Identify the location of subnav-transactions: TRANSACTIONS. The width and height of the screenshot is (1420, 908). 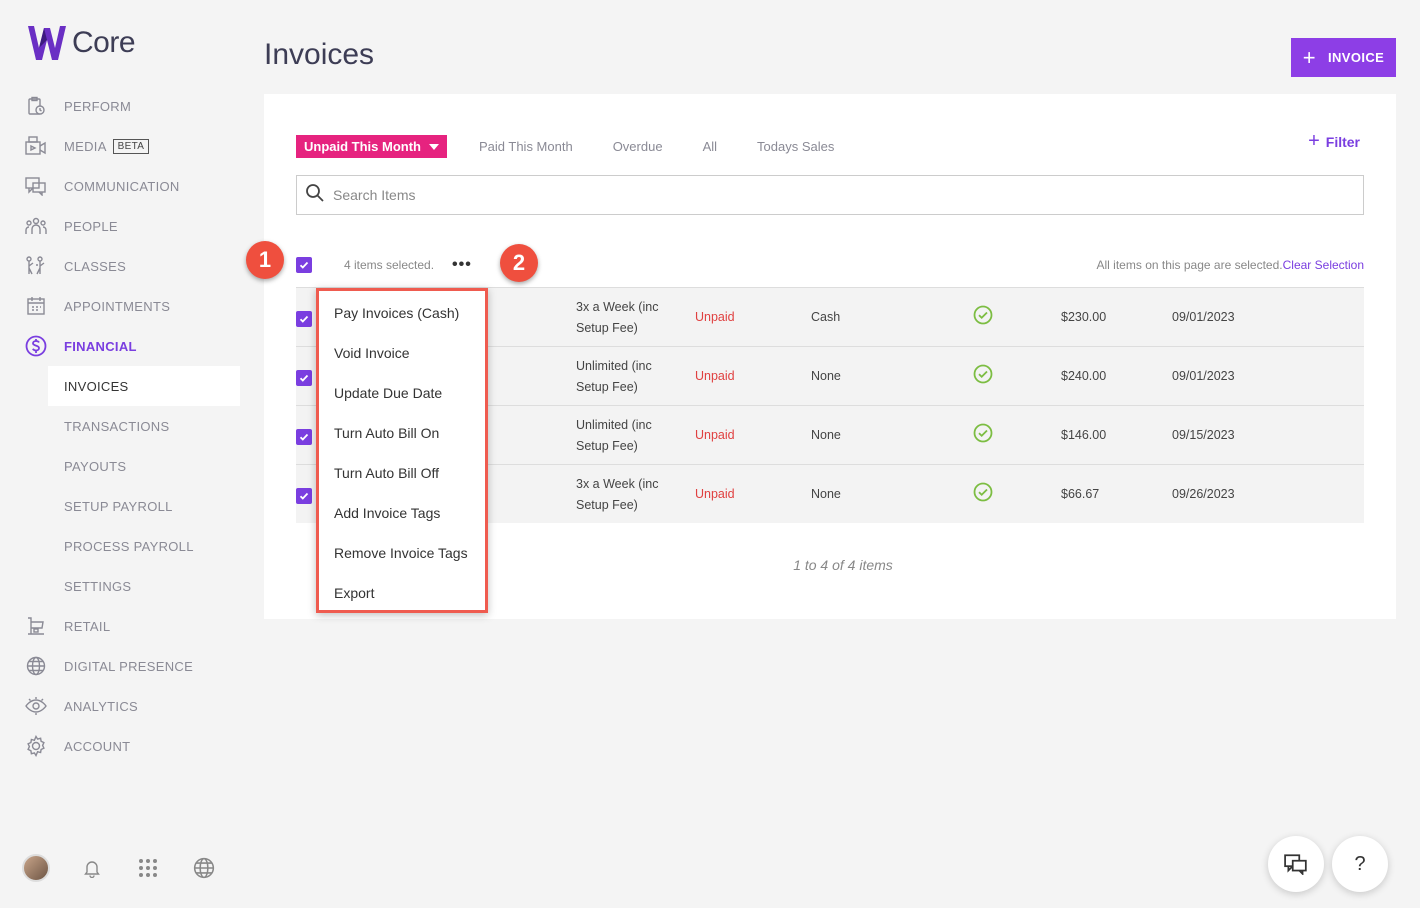
(125, 426).